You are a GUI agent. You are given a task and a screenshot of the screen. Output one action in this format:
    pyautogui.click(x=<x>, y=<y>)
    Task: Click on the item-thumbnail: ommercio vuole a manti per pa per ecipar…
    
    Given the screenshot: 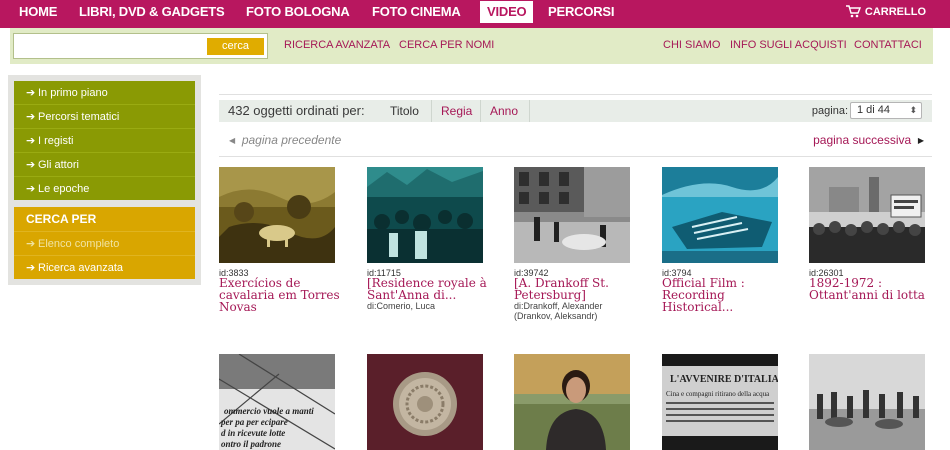 What is the action you would take?
    pyautogui.click(x=277, y=402)
    